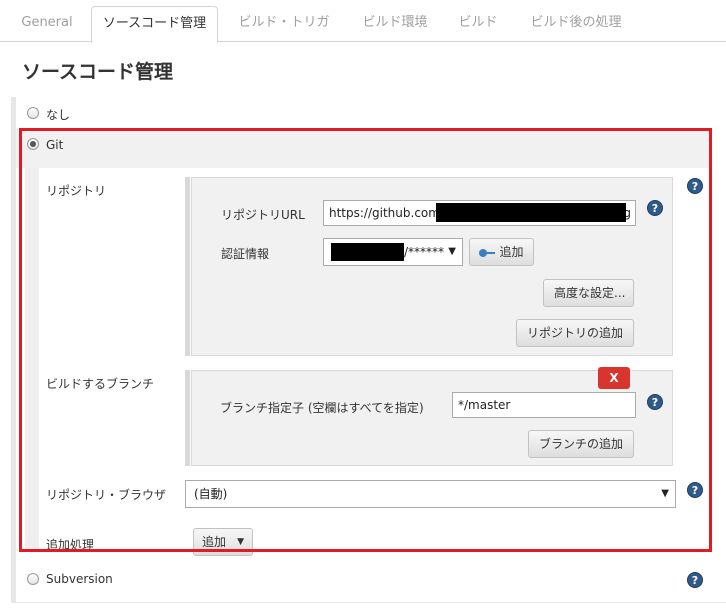 The image size is (726, 612). What do you see at coordinates (106, 495) in the screenshot?
I see `repository-browser-label: リポジトリ・ブラウザ` at bounding box center [106, 495].